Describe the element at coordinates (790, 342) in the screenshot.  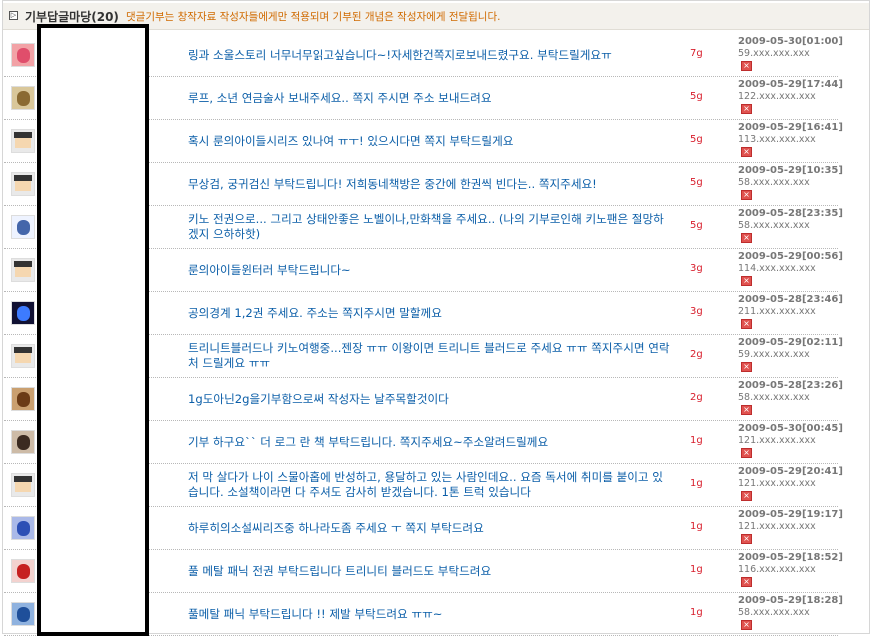
I see `reply-date: 2009-05-29[02:11]` at that location.